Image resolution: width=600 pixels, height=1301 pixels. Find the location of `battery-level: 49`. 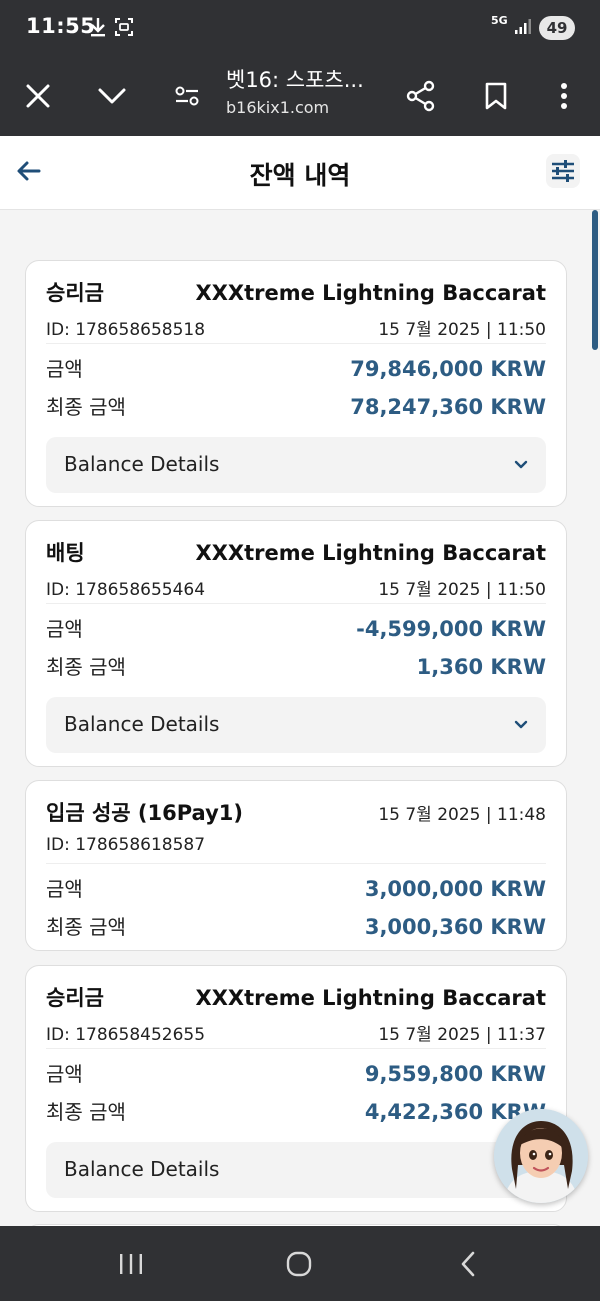

battery-level: 49 is located at coordinates (557, 28).